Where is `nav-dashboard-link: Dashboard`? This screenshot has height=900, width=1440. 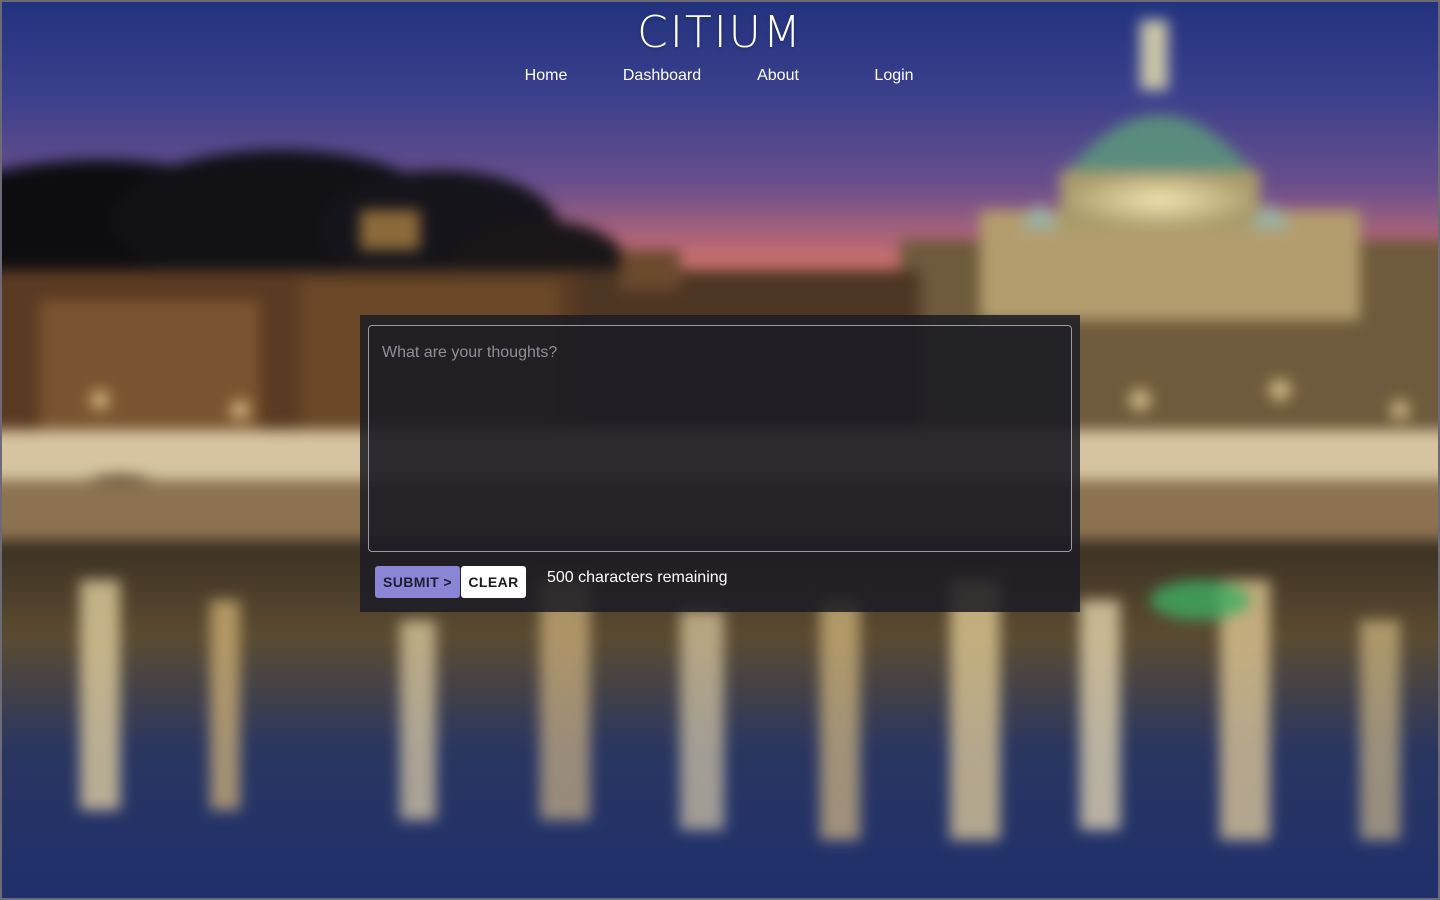
nav-dashboard-link: Dashboard is located at coordinates (662, 76).